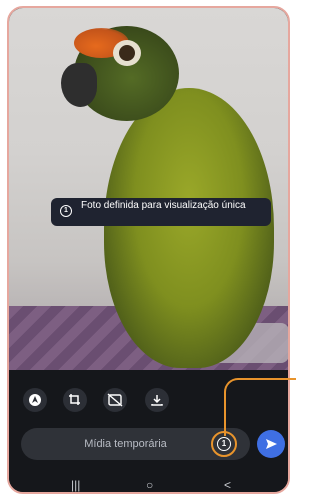 The image size is (320, 500). Describe the element at coordinates (163, 205) in the screenshot. I see `toast-text: Foto definida para visualização única` at that location.